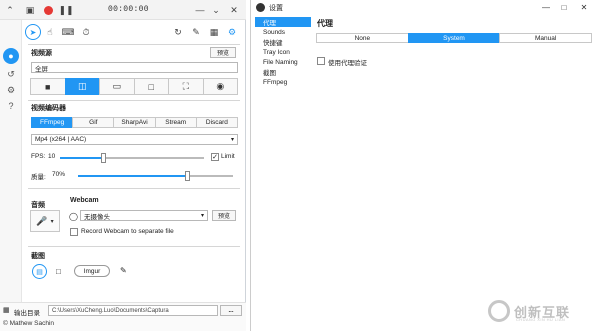 The image size is (600, 331). Describe the element at coordinates (97, 217) in the screenshot. I see `webcam-value: 无摄像头` at that location.